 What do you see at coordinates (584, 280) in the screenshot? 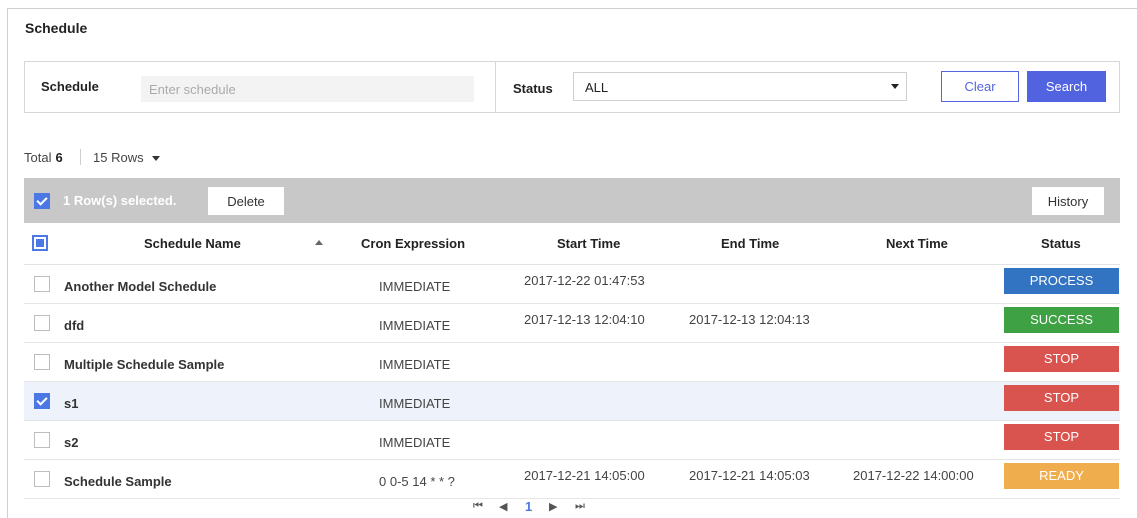
I see `start-time-cell: 2017-12-22 01:47:53` at bounding box center [584, 280].